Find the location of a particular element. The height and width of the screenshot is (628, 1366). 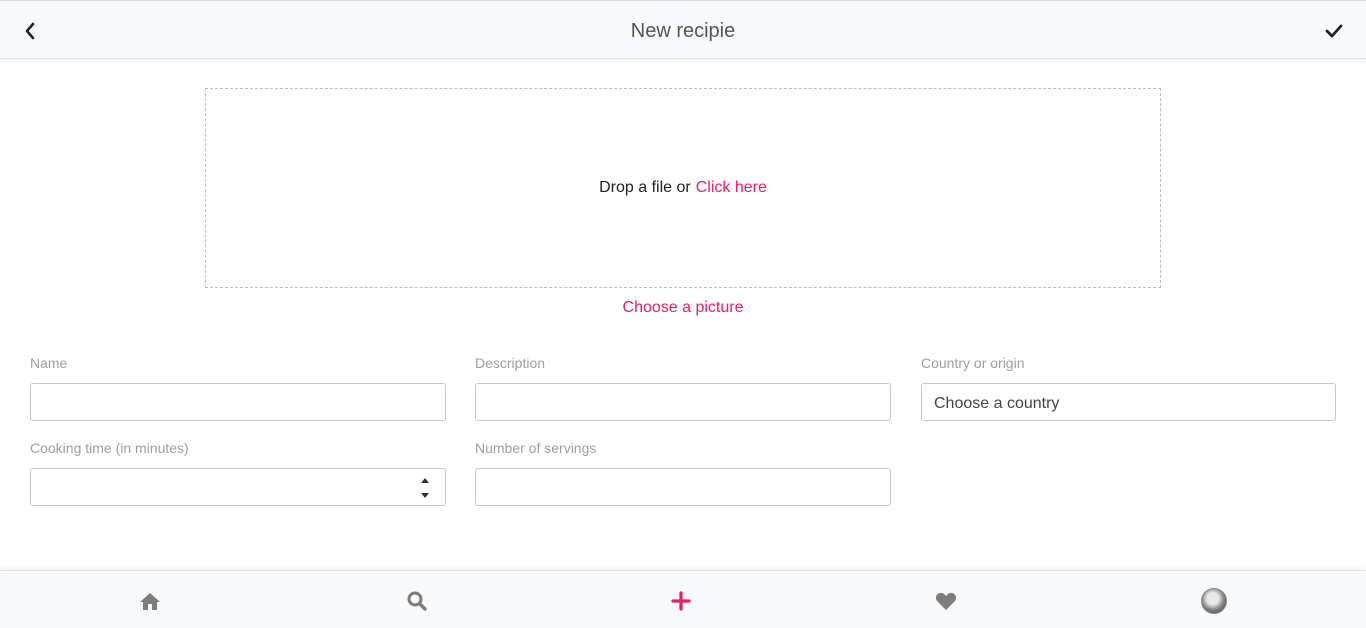

click-here-link: Click here is located at coordinates (731, 188).